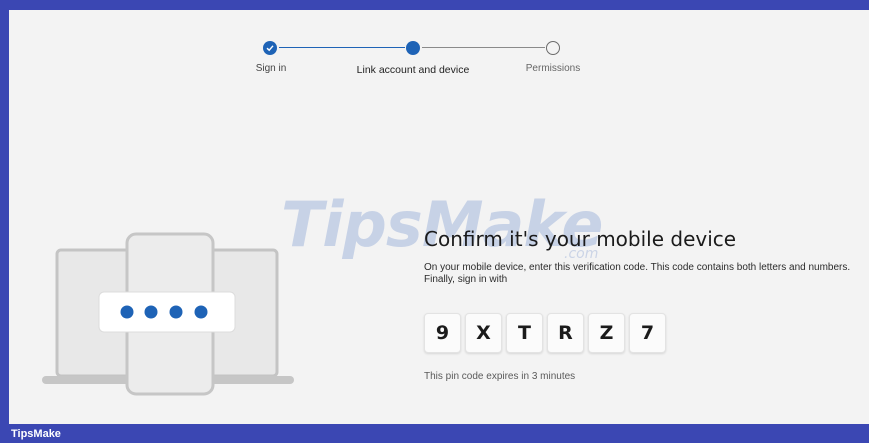  I want to click on step-connector-pending, so click(483, 48).